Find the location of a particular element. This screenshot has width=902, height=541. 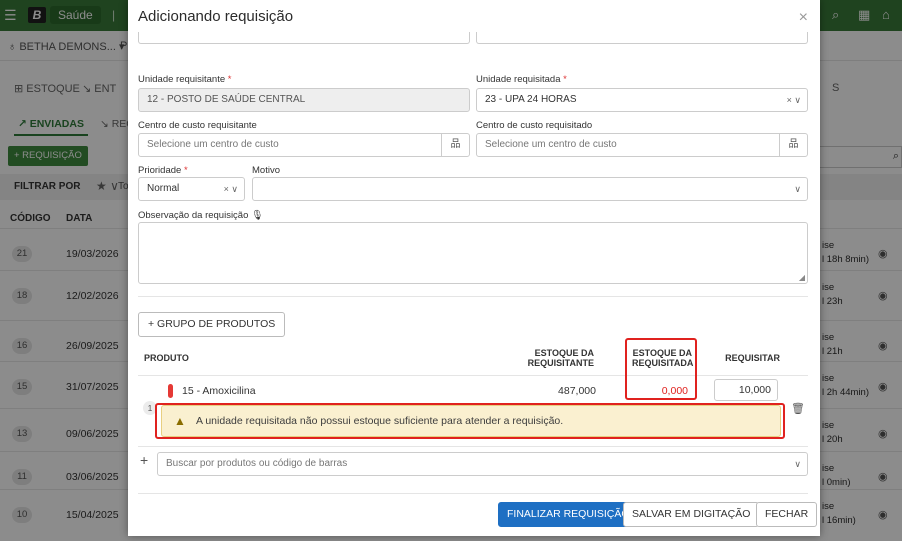

observacao-label: Observação da requisição 🎙 is located at coordinates (200, 215).